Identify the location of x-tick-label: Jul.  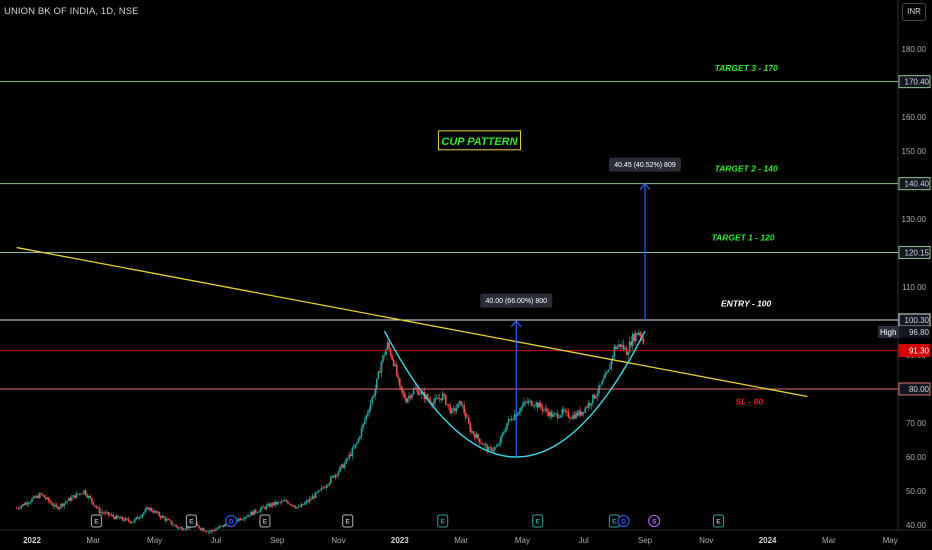
(584, 540).